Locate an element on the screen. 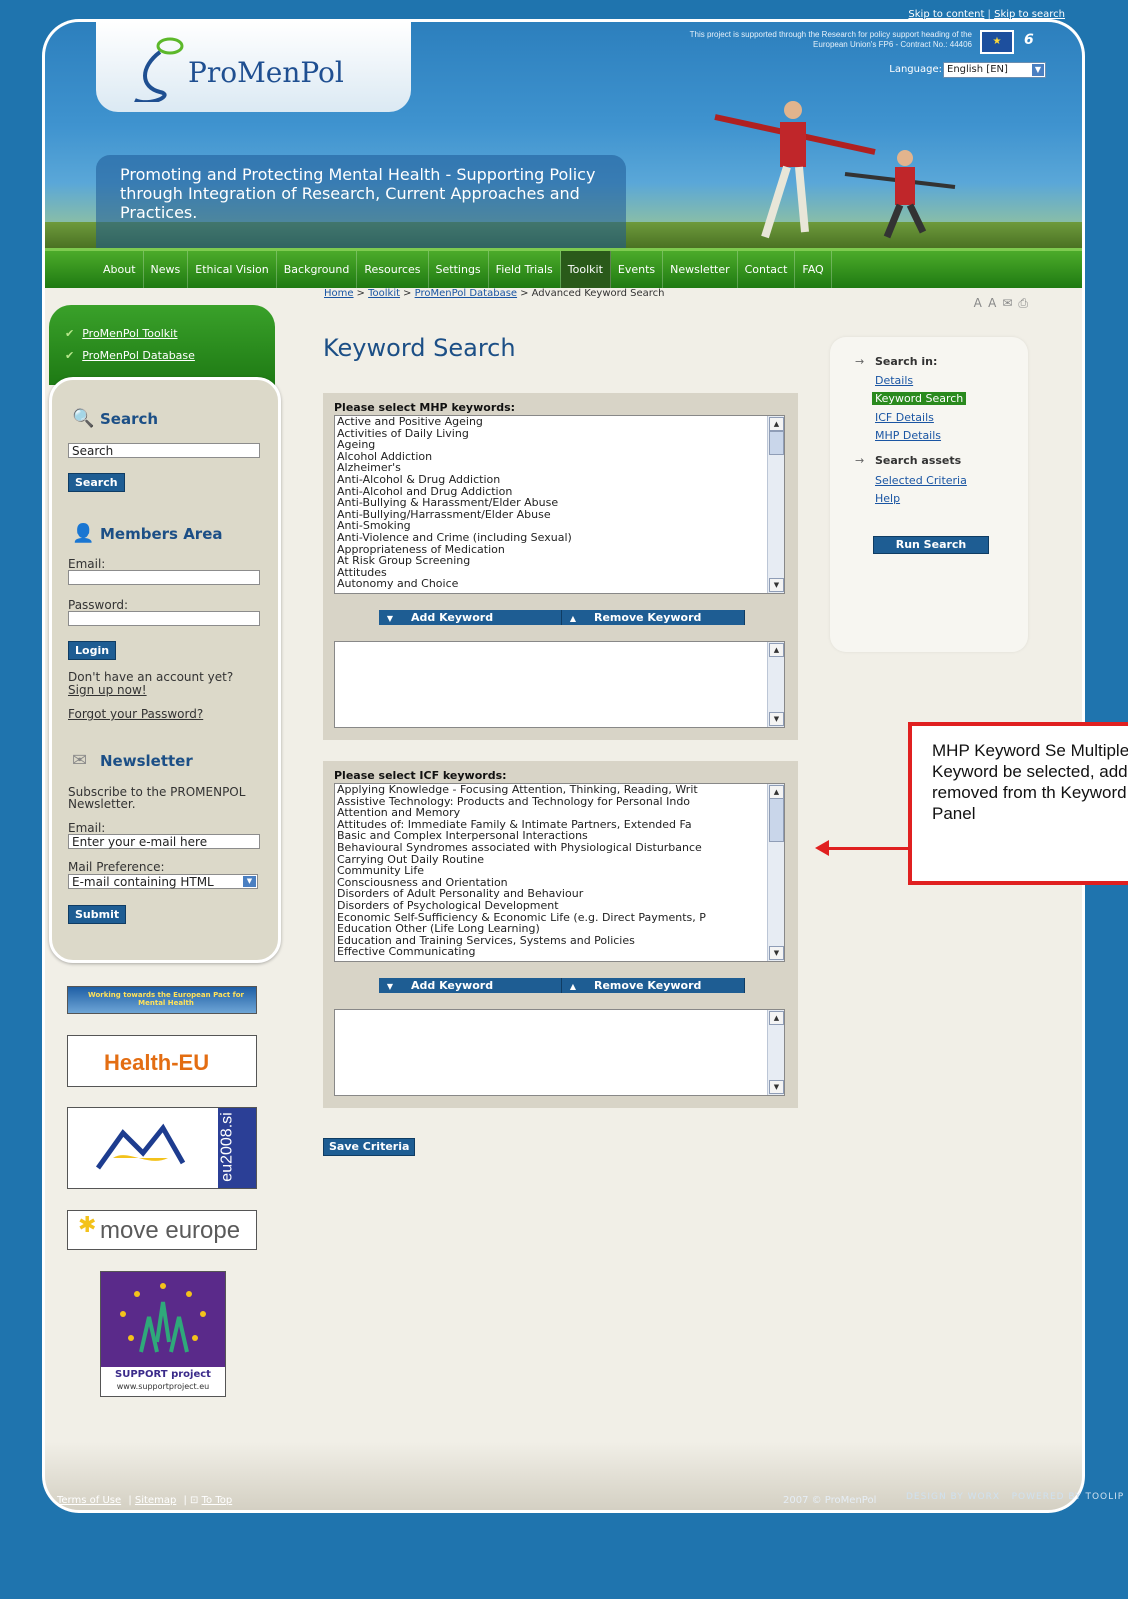 Image resolution: width=1128 pixels, height=1599 pixels. login-button: Login is located at coordinates (92, 650).